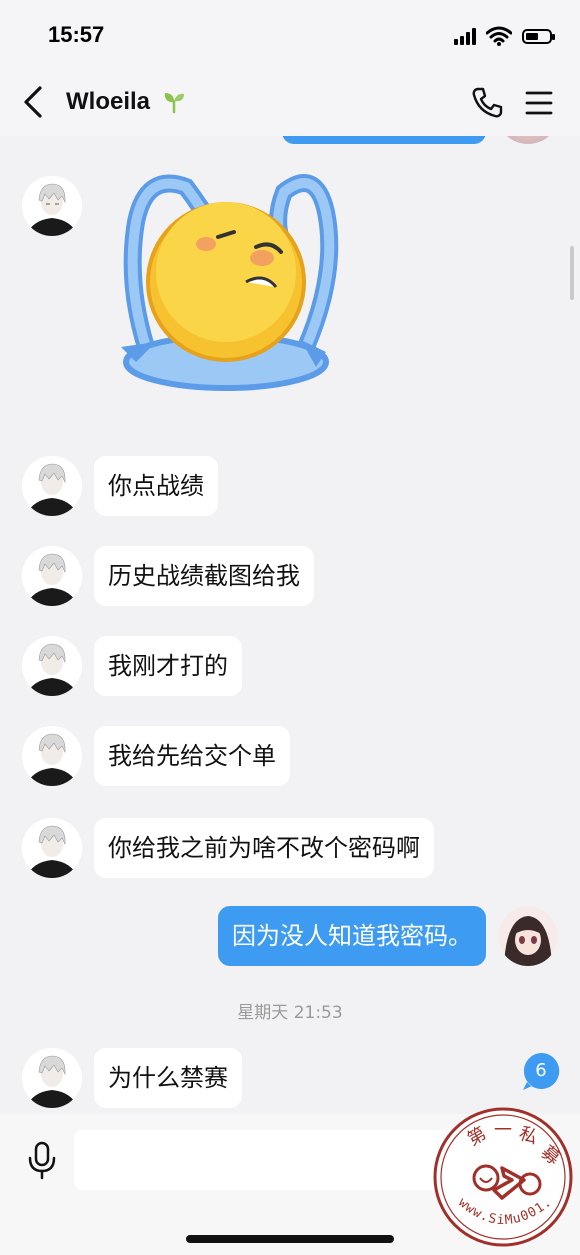 The image size is (580, 1255). Describe the element at coordinates (502, 1176) in the screenshot. I see `watermark-stamp: 第 一 私 募 www.SiMu001.cn` at that location.